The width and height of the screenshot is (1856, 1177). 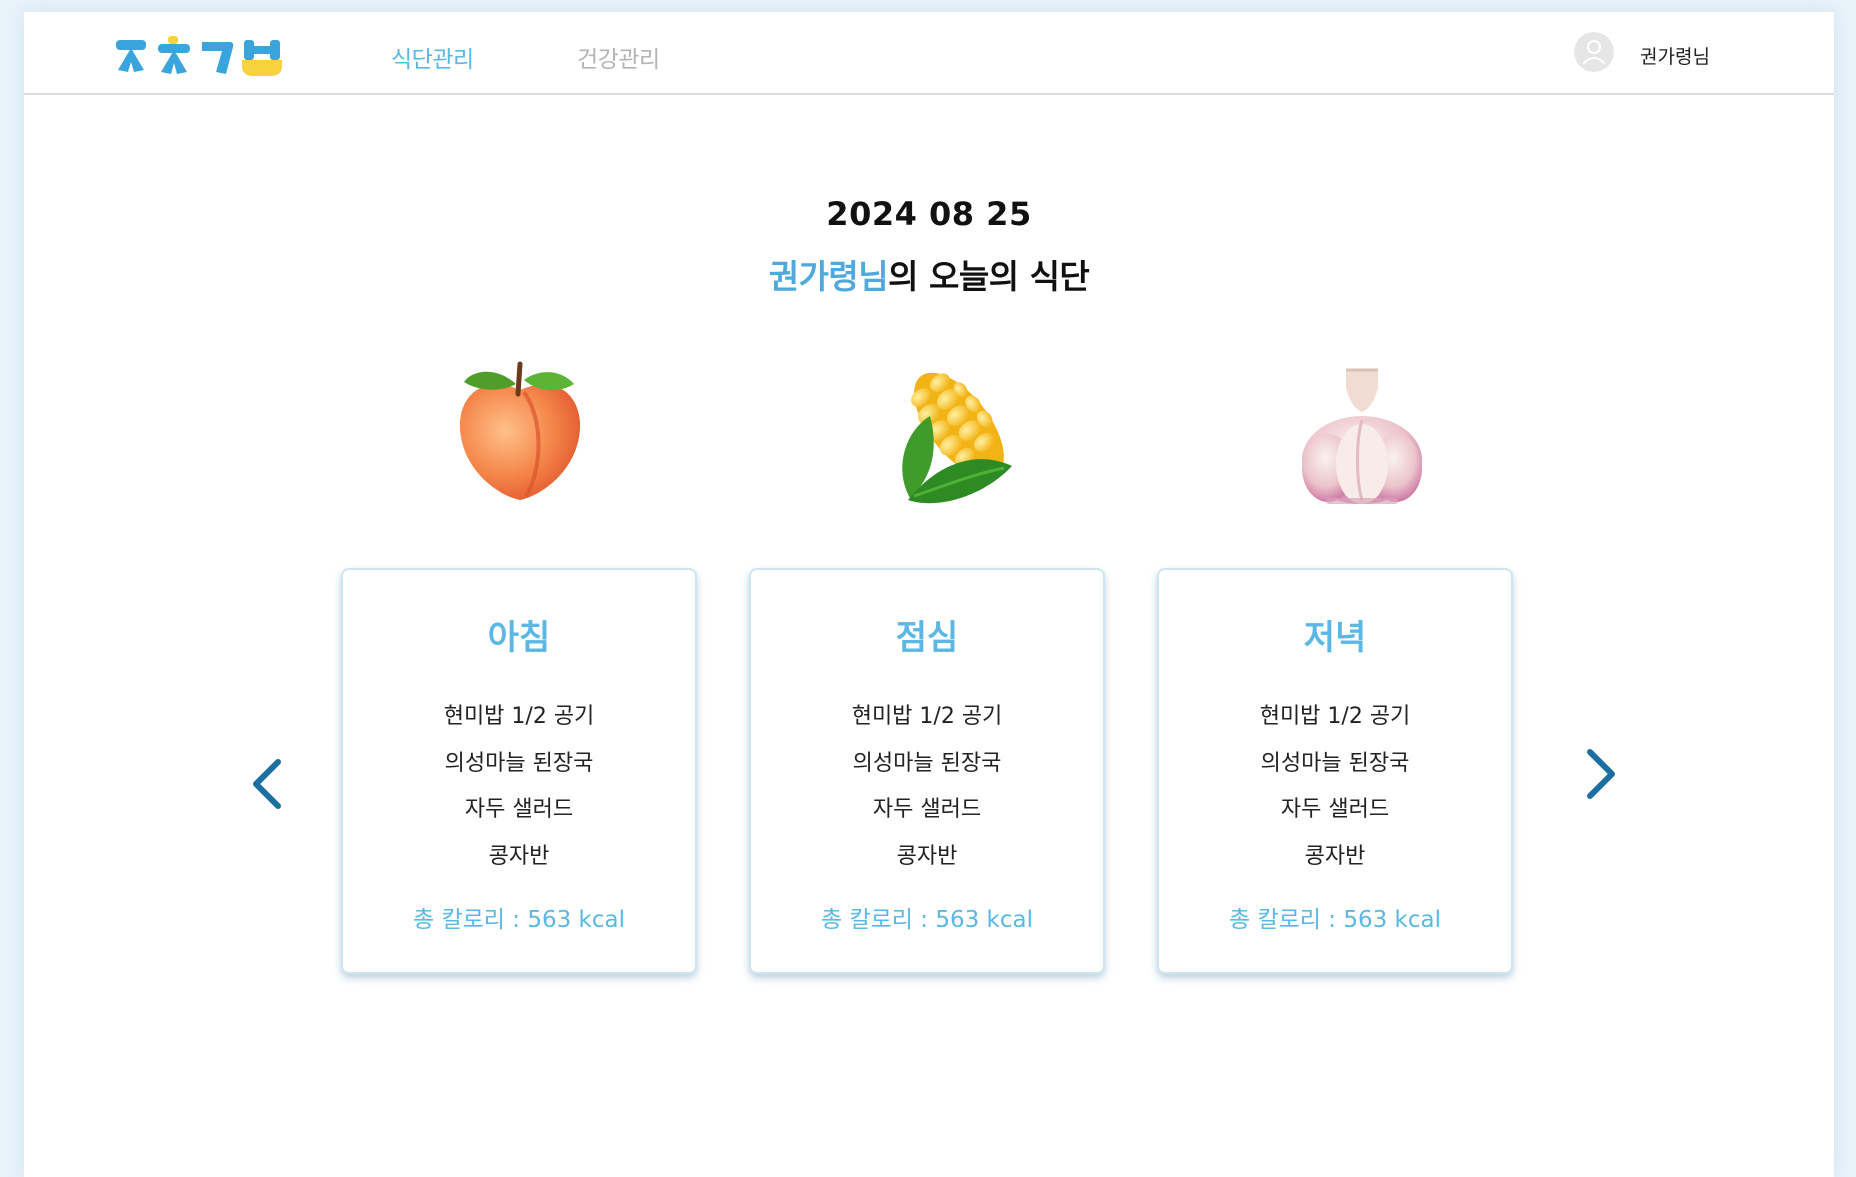 What do you see at coordinates (1362, 436) in the screenshot?
I see `garlic-icon` at bounding box center [1362, 436].